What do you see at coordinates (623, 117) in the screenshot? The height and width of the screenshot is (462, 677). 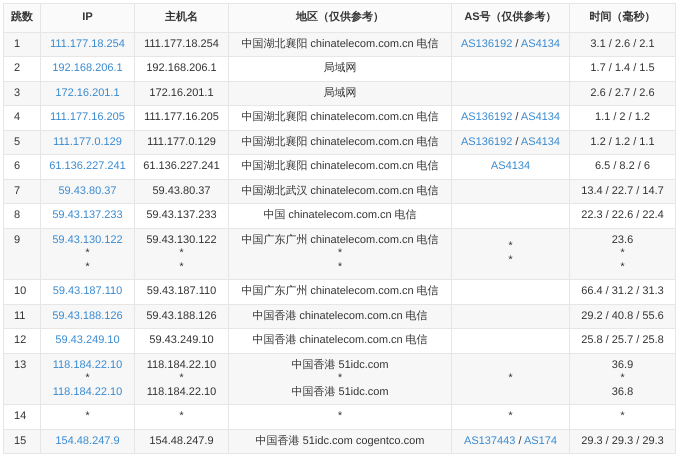 I see `time-text: 1.1 / 2 / 1.2` at bounding box center [623, 117].